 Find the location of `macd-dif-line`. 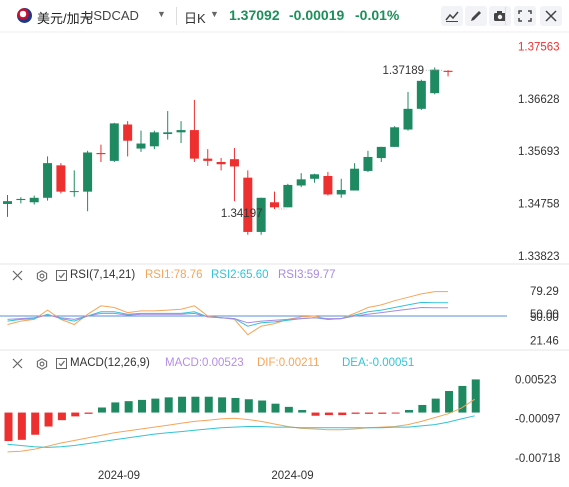

macd-dif-line is located at coordinates (241, 425).